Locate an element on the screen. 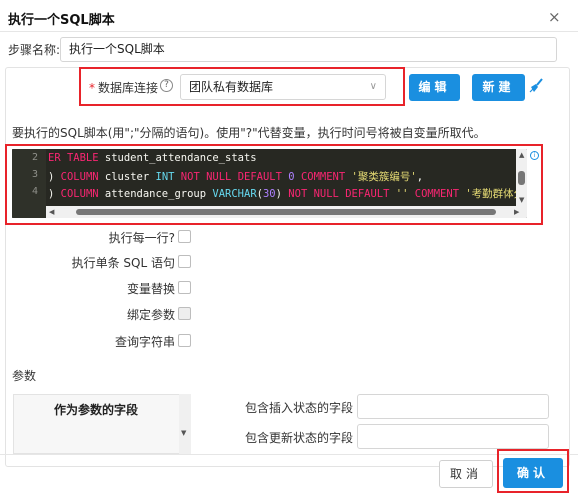  scroll-down-icon: ▼ is located at coordinates (183, 433).